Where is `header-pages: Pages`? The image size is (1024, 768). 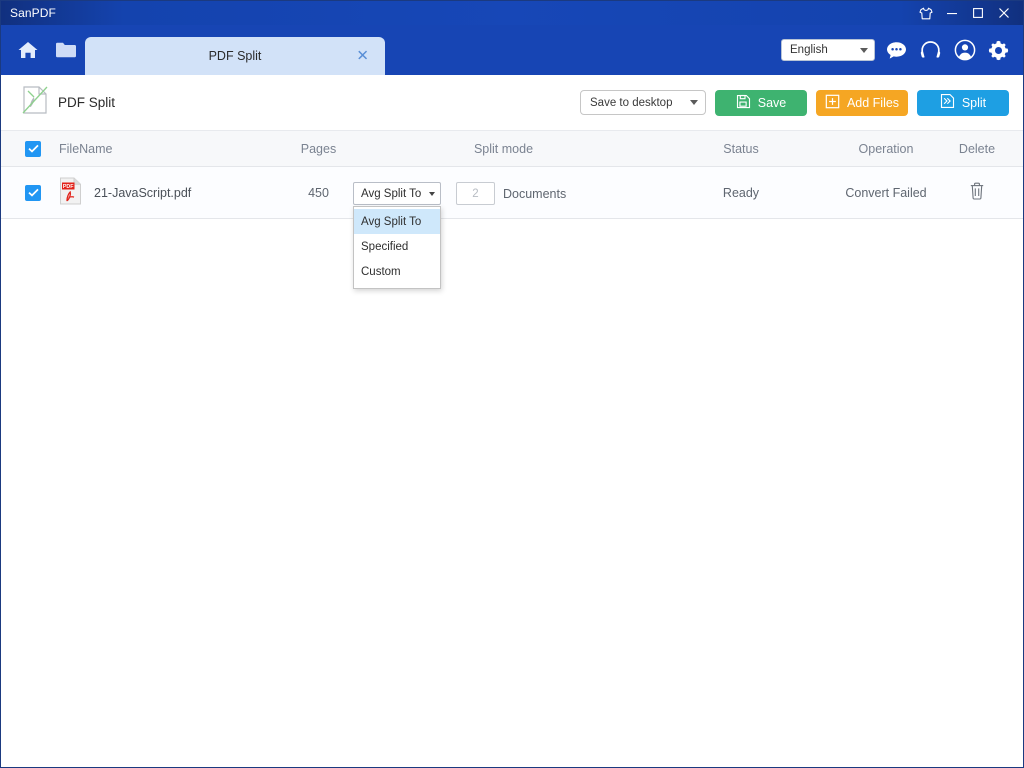
header-pages: Pages is located at coordinates (318, 148).